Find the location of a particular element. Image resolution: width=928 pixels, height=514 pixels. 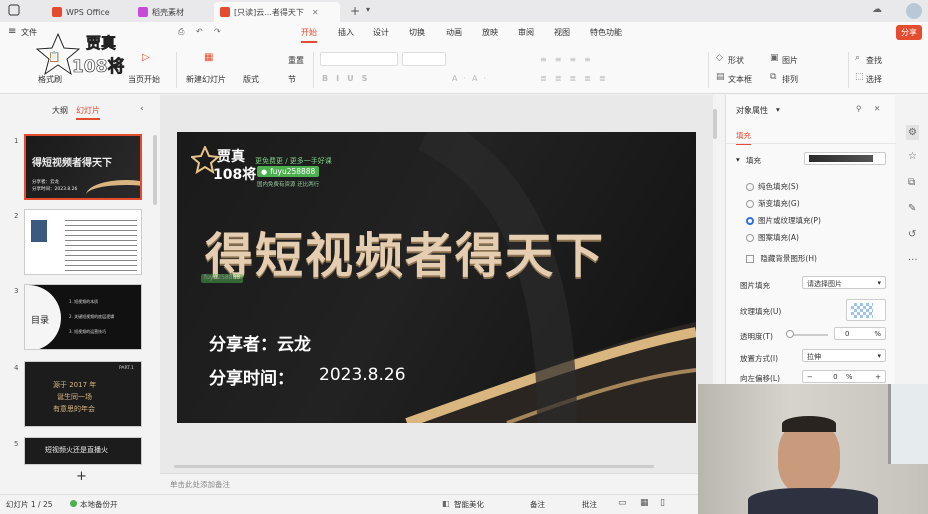

more-icon: ··· is located at coordinates (913, 260).